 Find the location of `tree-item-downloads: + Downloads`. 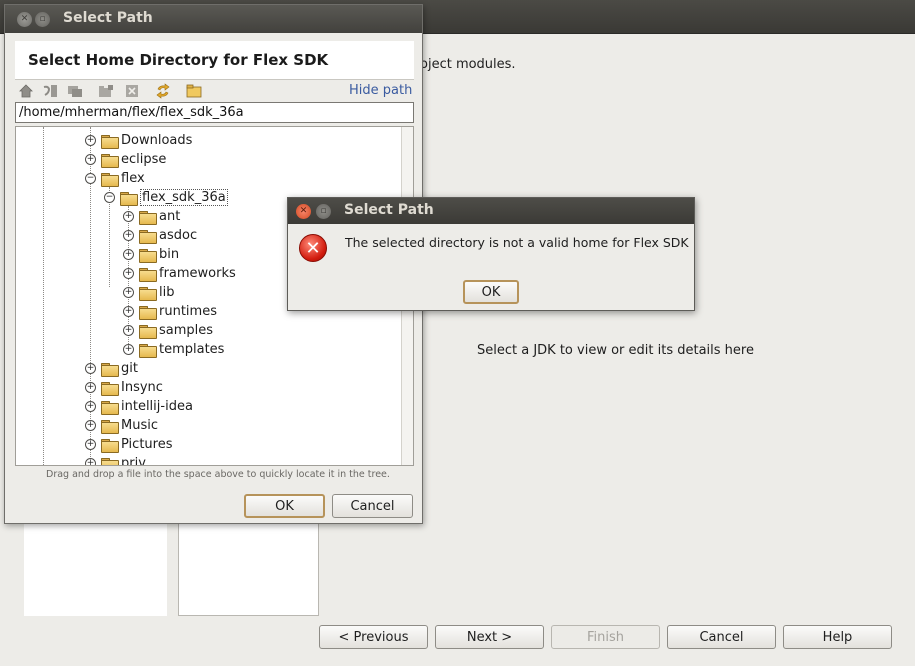

tree-item-downloads: + Downloads is located at coordinates (138, 140).